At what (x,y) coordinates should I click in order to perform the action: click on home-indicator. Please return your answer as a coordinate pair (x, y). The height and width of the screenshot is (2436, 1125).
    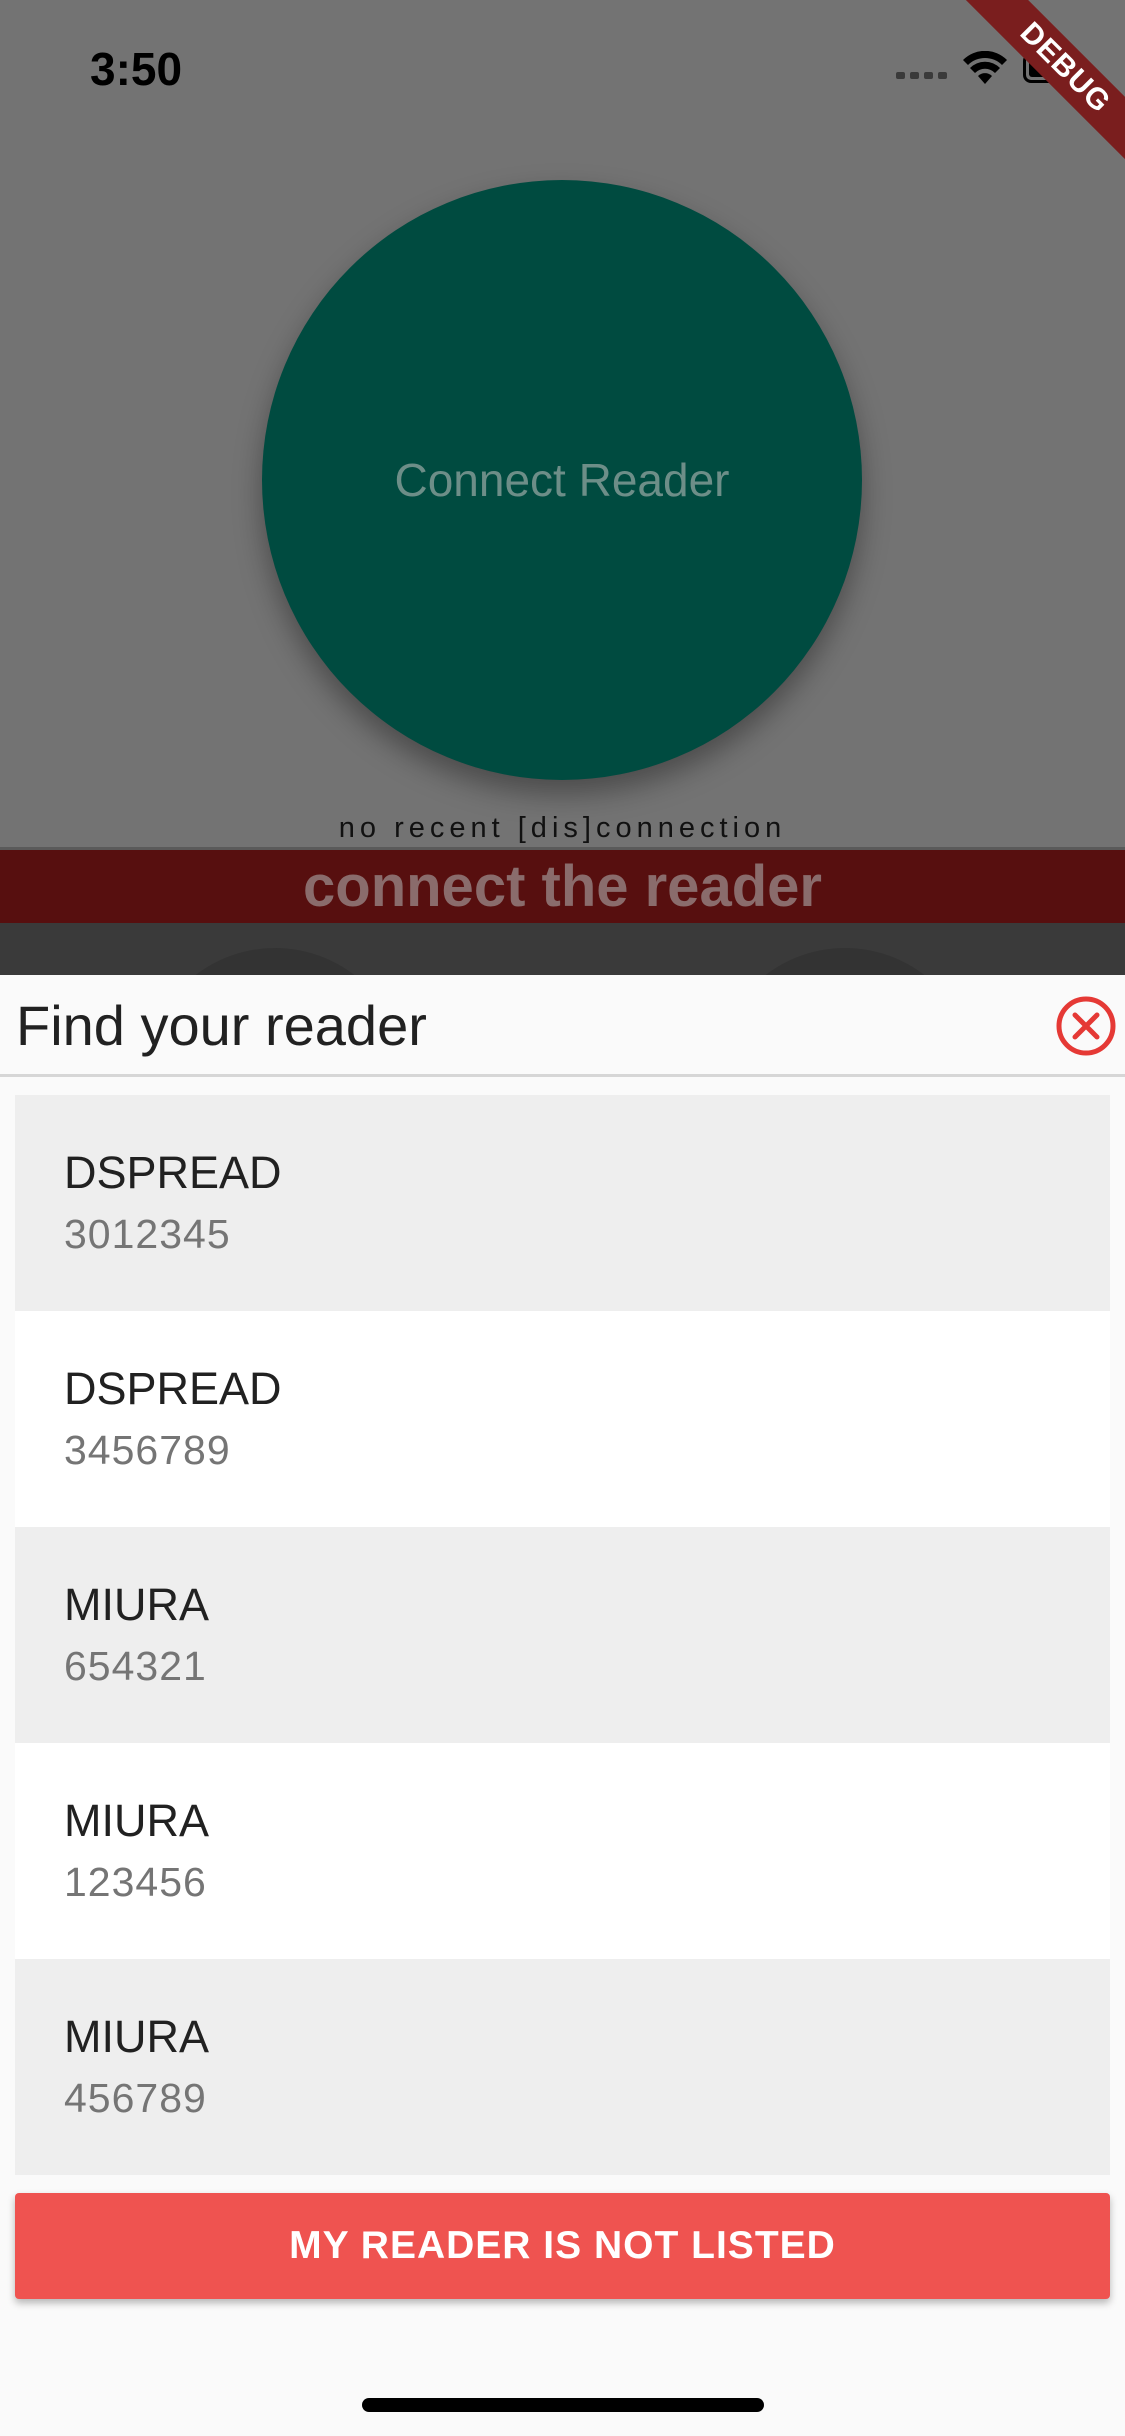
    Looking at the image, I should click on (563, 2405).